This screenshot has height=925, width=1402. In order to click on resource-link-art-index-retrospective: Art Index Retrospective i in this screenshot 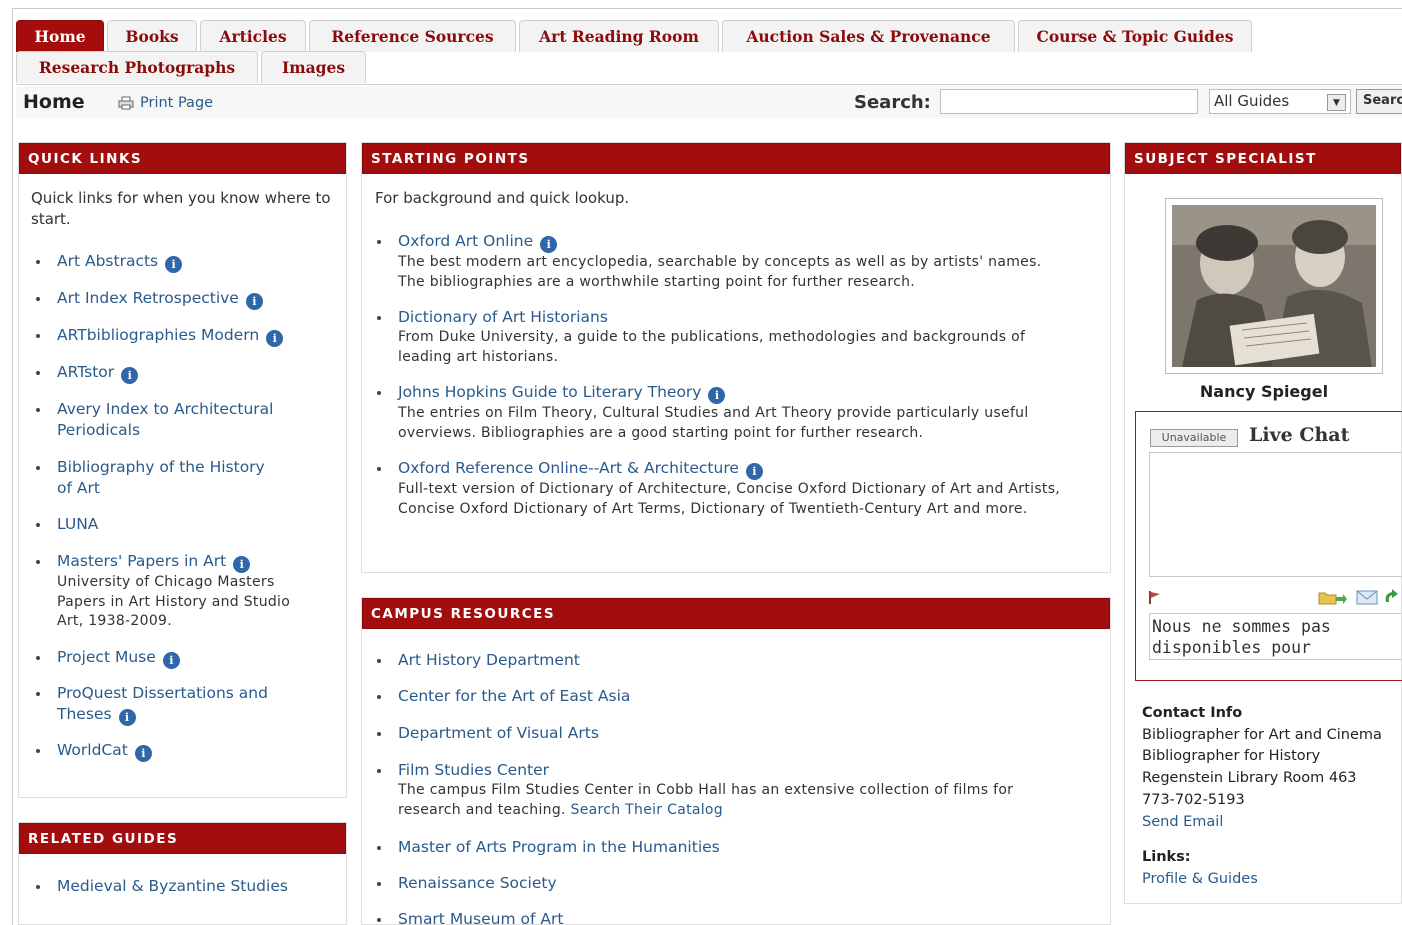, I will do `click(181, 299)`.